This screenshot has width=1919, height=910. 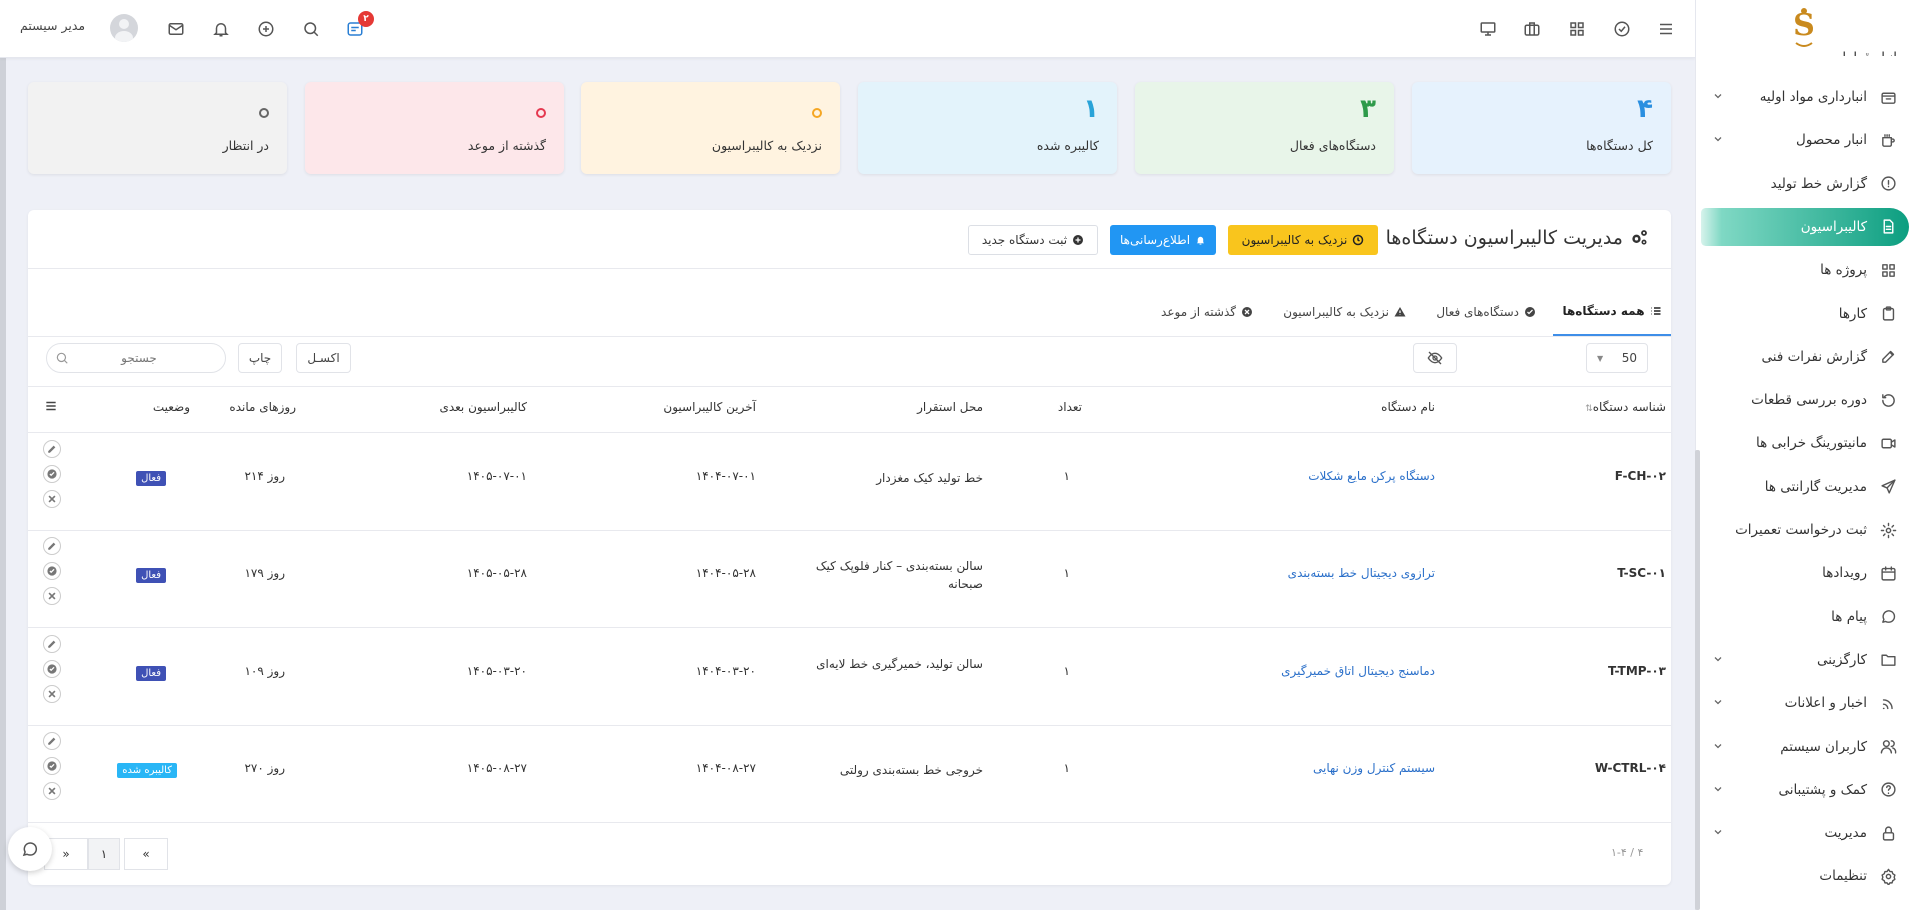 I want to click on sidebar-item-9: مانیتورینگ خرابی ها, so click(x=1799, y=443).